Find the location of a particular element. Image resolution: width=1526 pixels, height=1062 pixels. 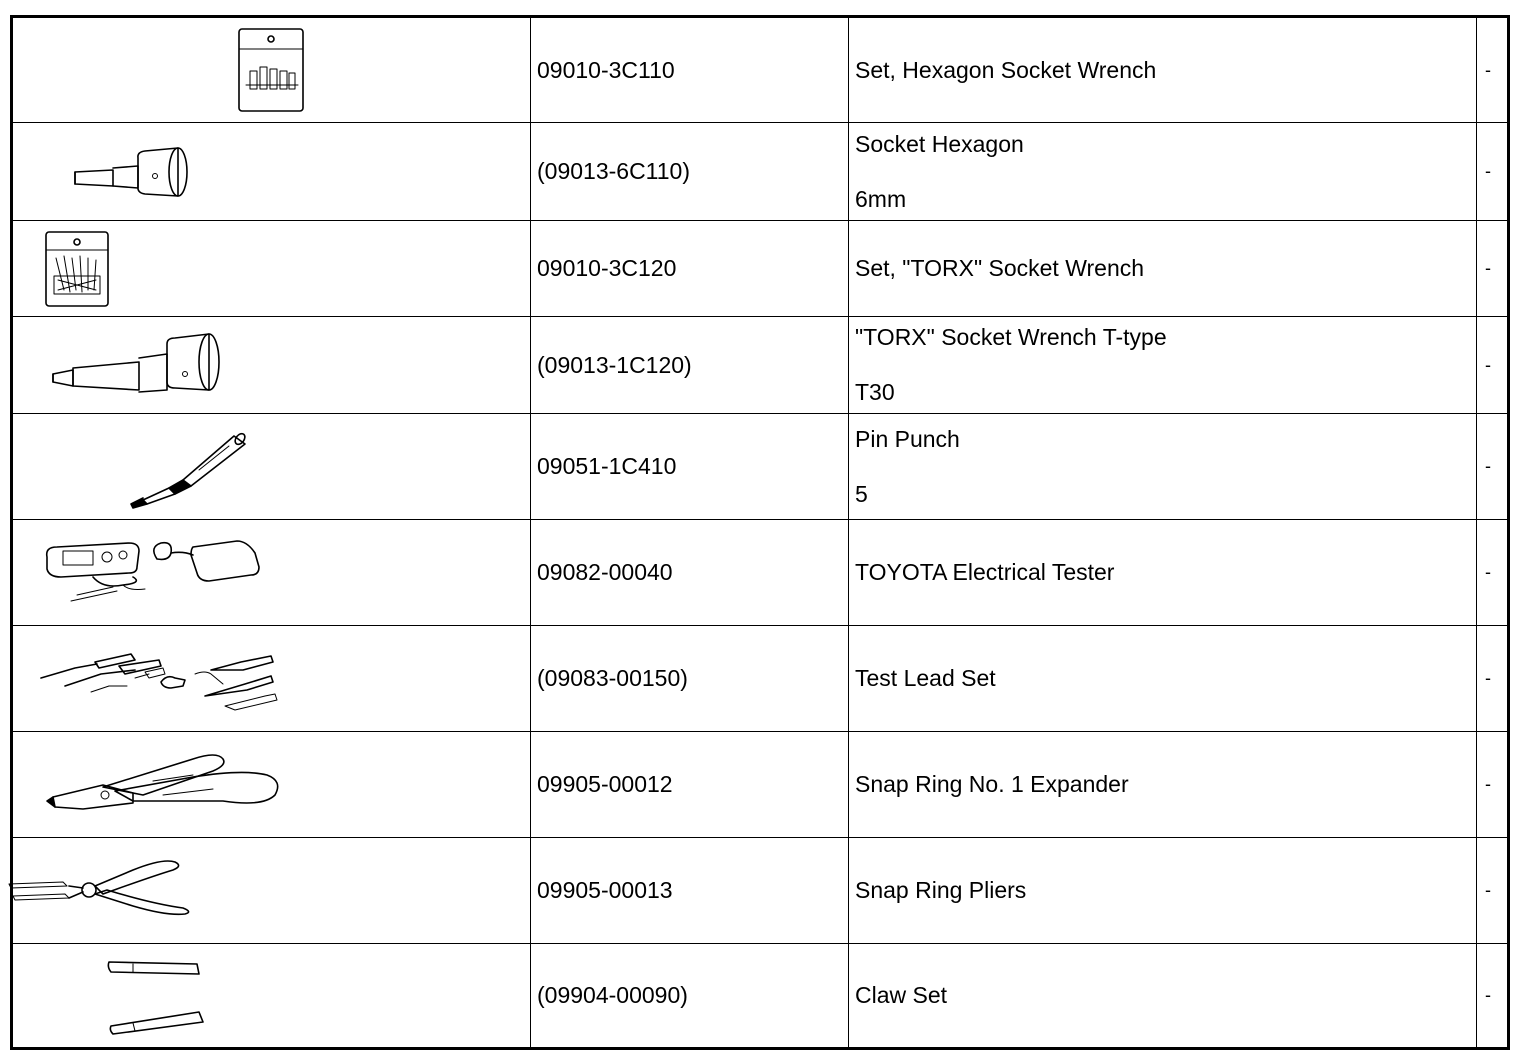

part-number: 09010-3C120 is located at coordinates (689, 268).